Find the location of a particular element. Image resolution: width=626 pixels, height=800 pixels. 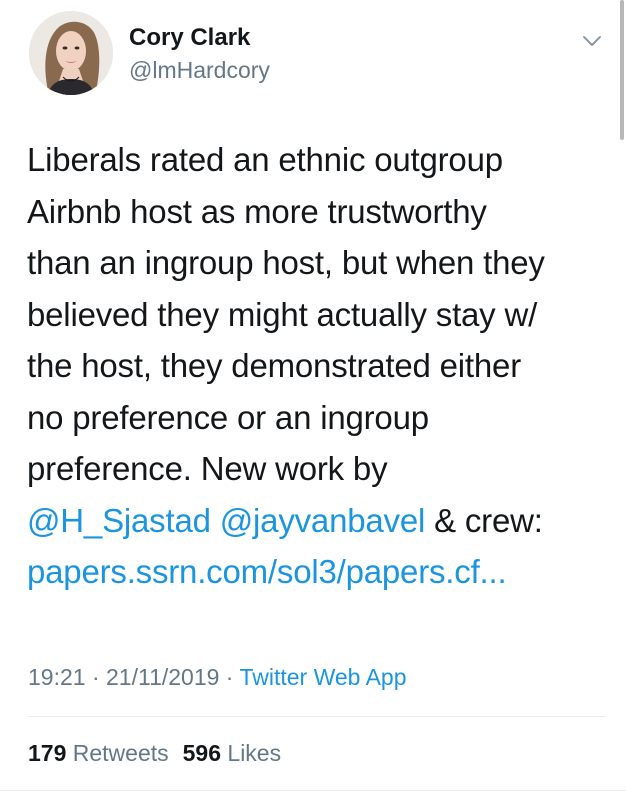

tweet-text-line: Liberals rated an ethnic outgroup is located at coordinates (265, 159).